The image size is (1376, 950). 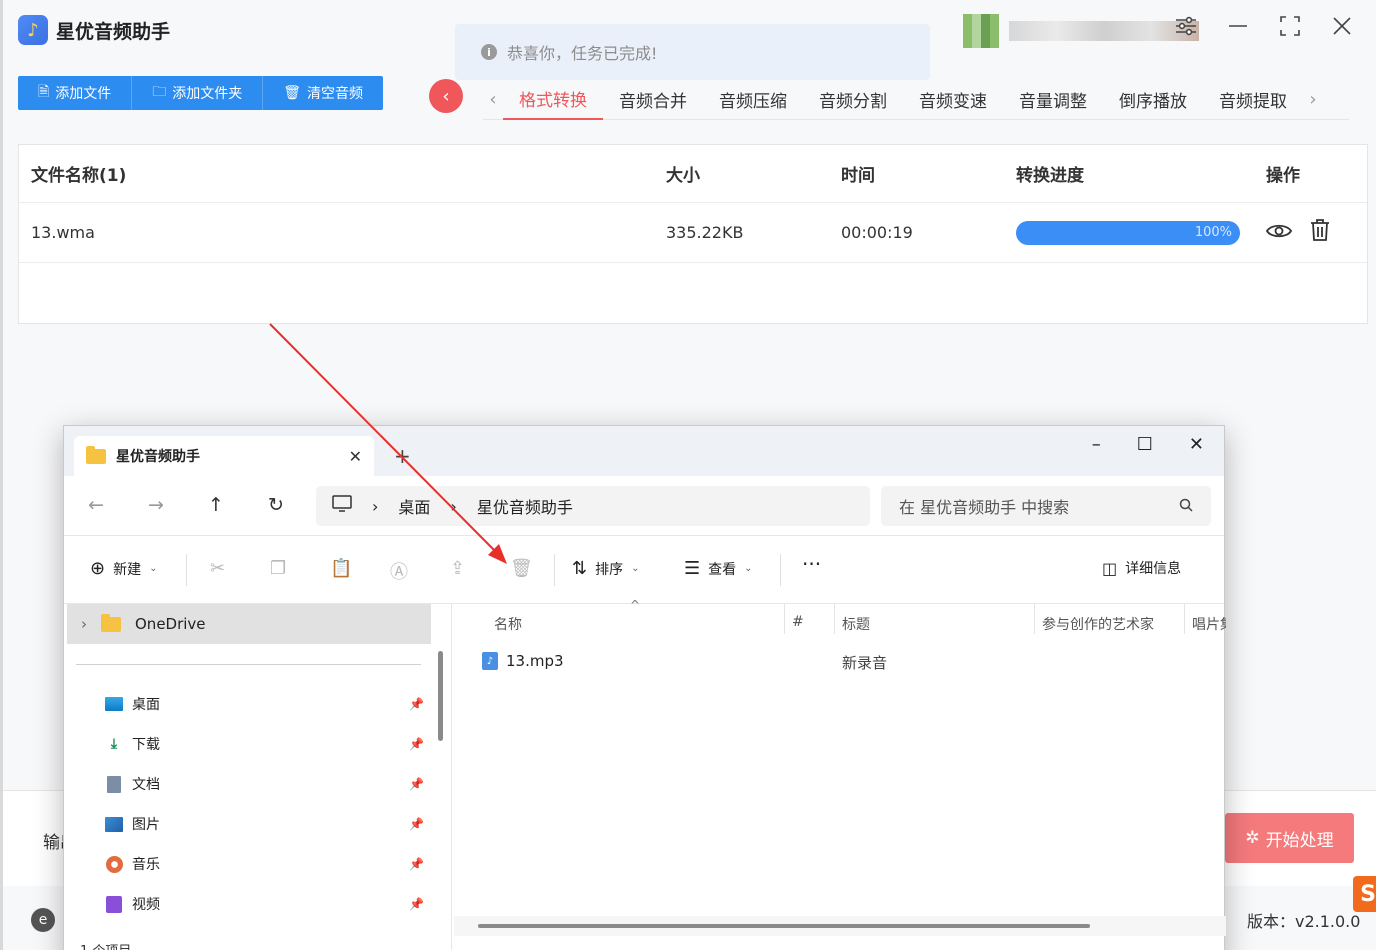 What do you see at coordinates (198, 93) in the screenshot?
I see `add-folder-button: 🗀 添加文件夹` at bounding box center [198, 93].